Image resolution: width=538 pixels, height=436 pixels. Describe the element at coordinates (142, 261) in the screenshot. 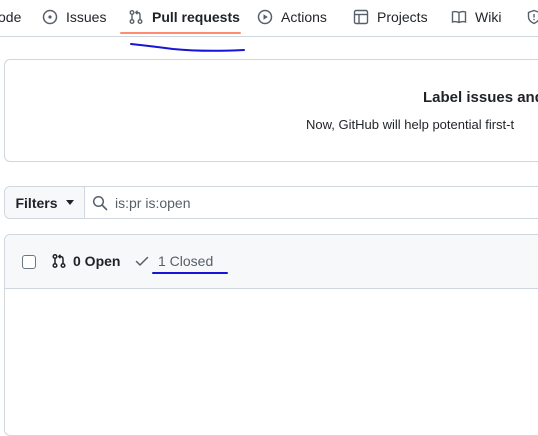

I see `check-icon` at that location.